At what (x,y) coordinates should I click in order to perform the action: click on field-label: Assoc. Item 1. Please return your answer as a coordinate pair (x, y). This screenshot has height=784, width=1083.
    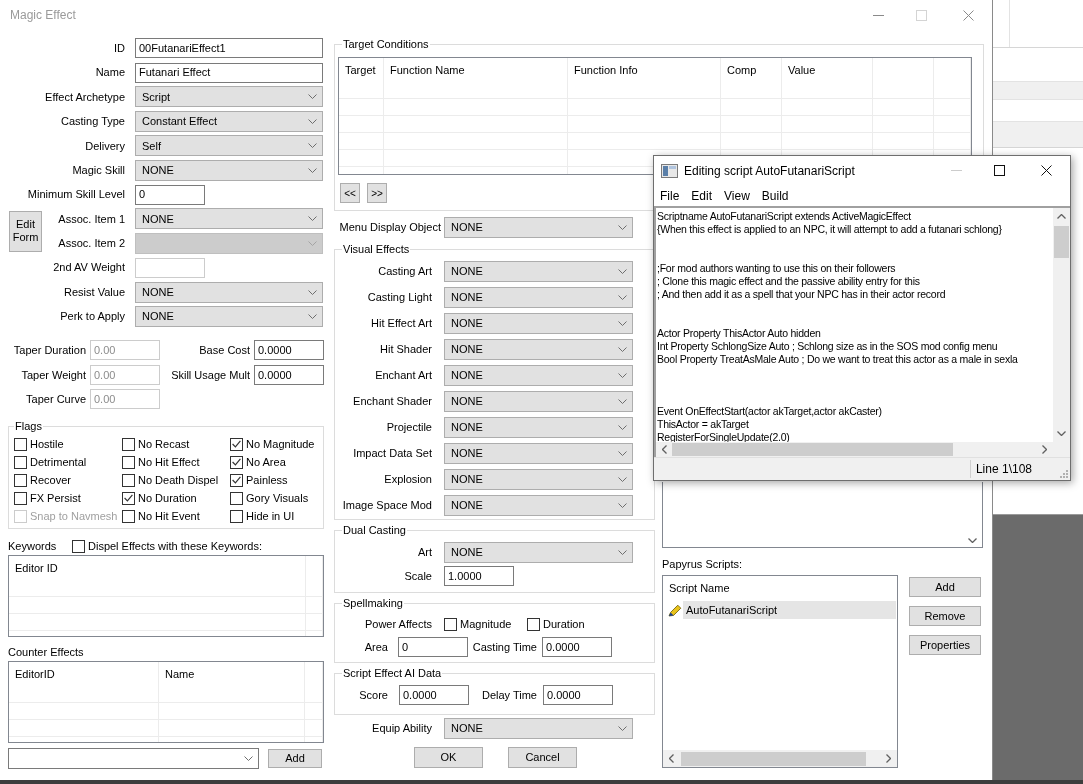
    Looking at the image, I should click on (91, 219).